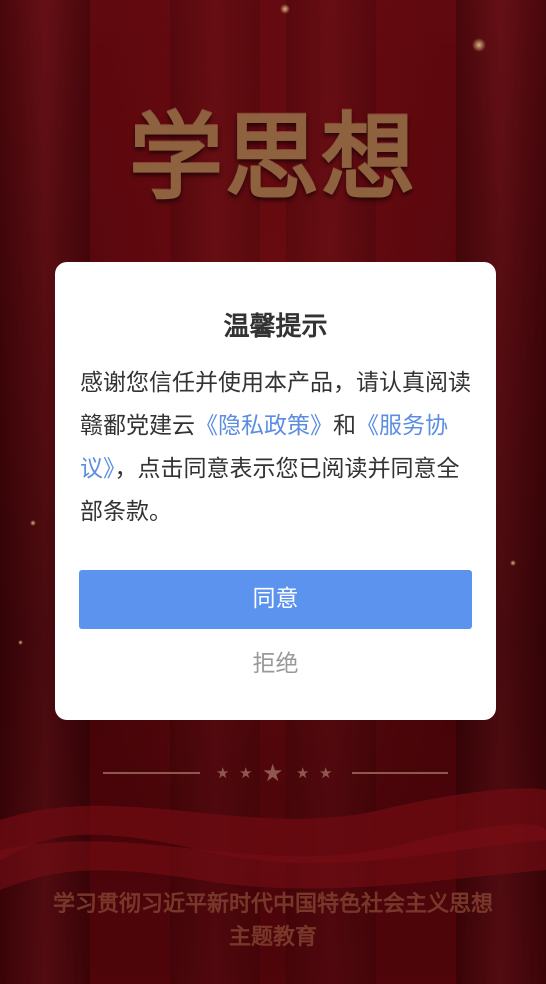 Image resolution: width=546 pixels, height=984 pixels. What do you see at coordinates (344, 426) in the screenshot?
I see `body-connector: 和` at bounding box center [344, 426].